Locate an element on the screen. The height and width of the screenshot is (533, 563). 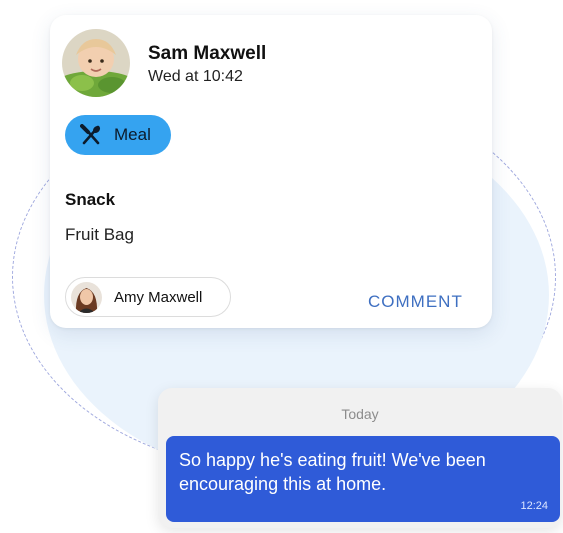
commenter-chip: Amy Maxwell is located at coordinates (148, 297).